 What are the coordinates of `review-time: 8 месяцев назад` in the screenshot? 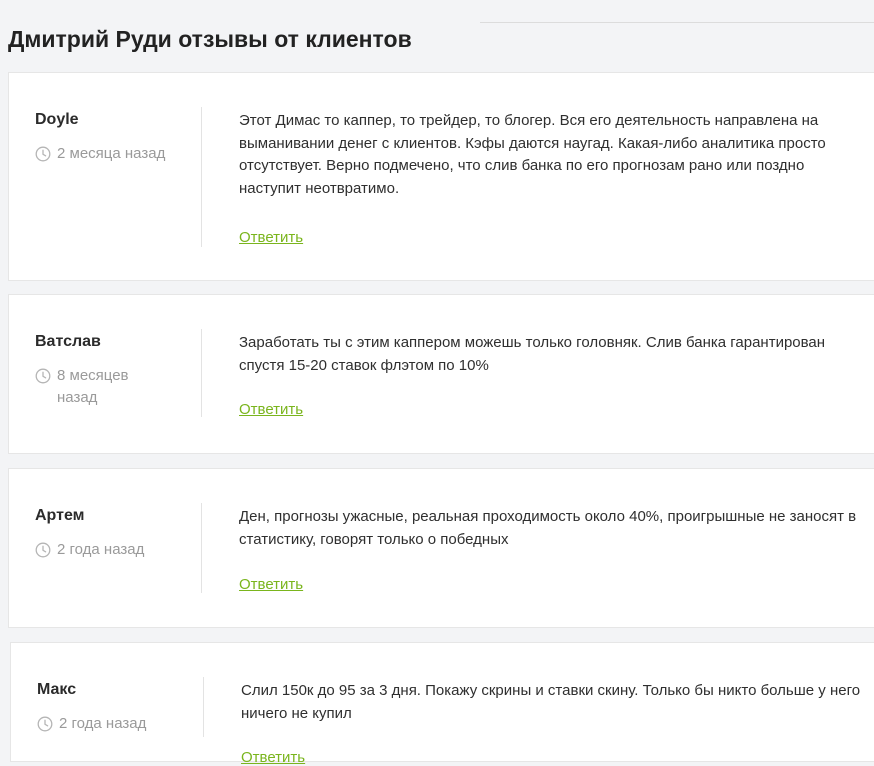 It's located at (93, 386).